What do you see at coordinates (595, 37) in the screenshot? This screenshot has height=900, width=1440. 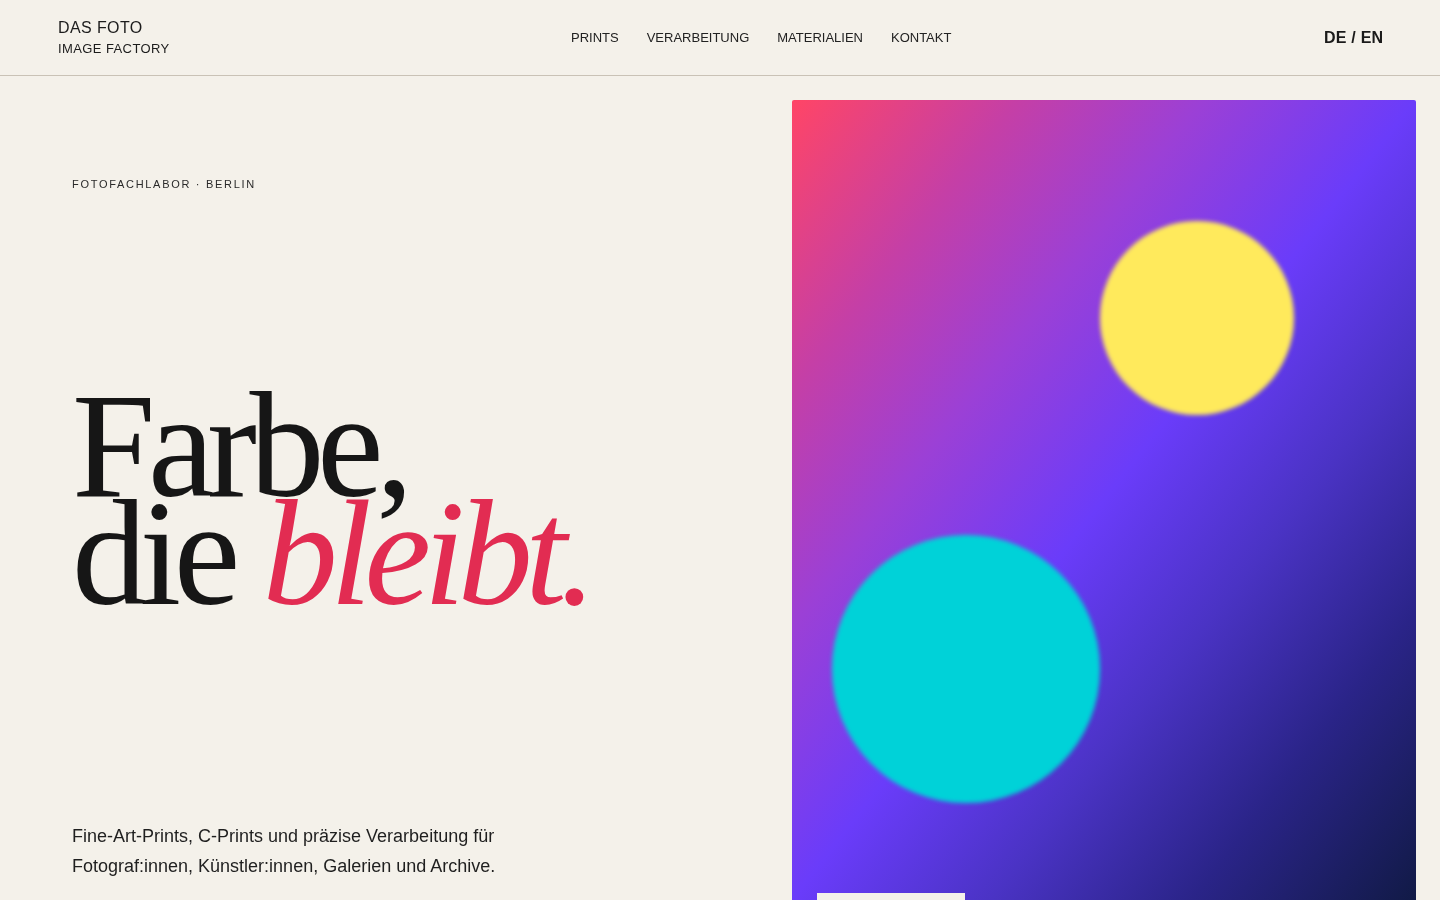 I see `nav-link: PRINTS` at bounding box center [595, 37].